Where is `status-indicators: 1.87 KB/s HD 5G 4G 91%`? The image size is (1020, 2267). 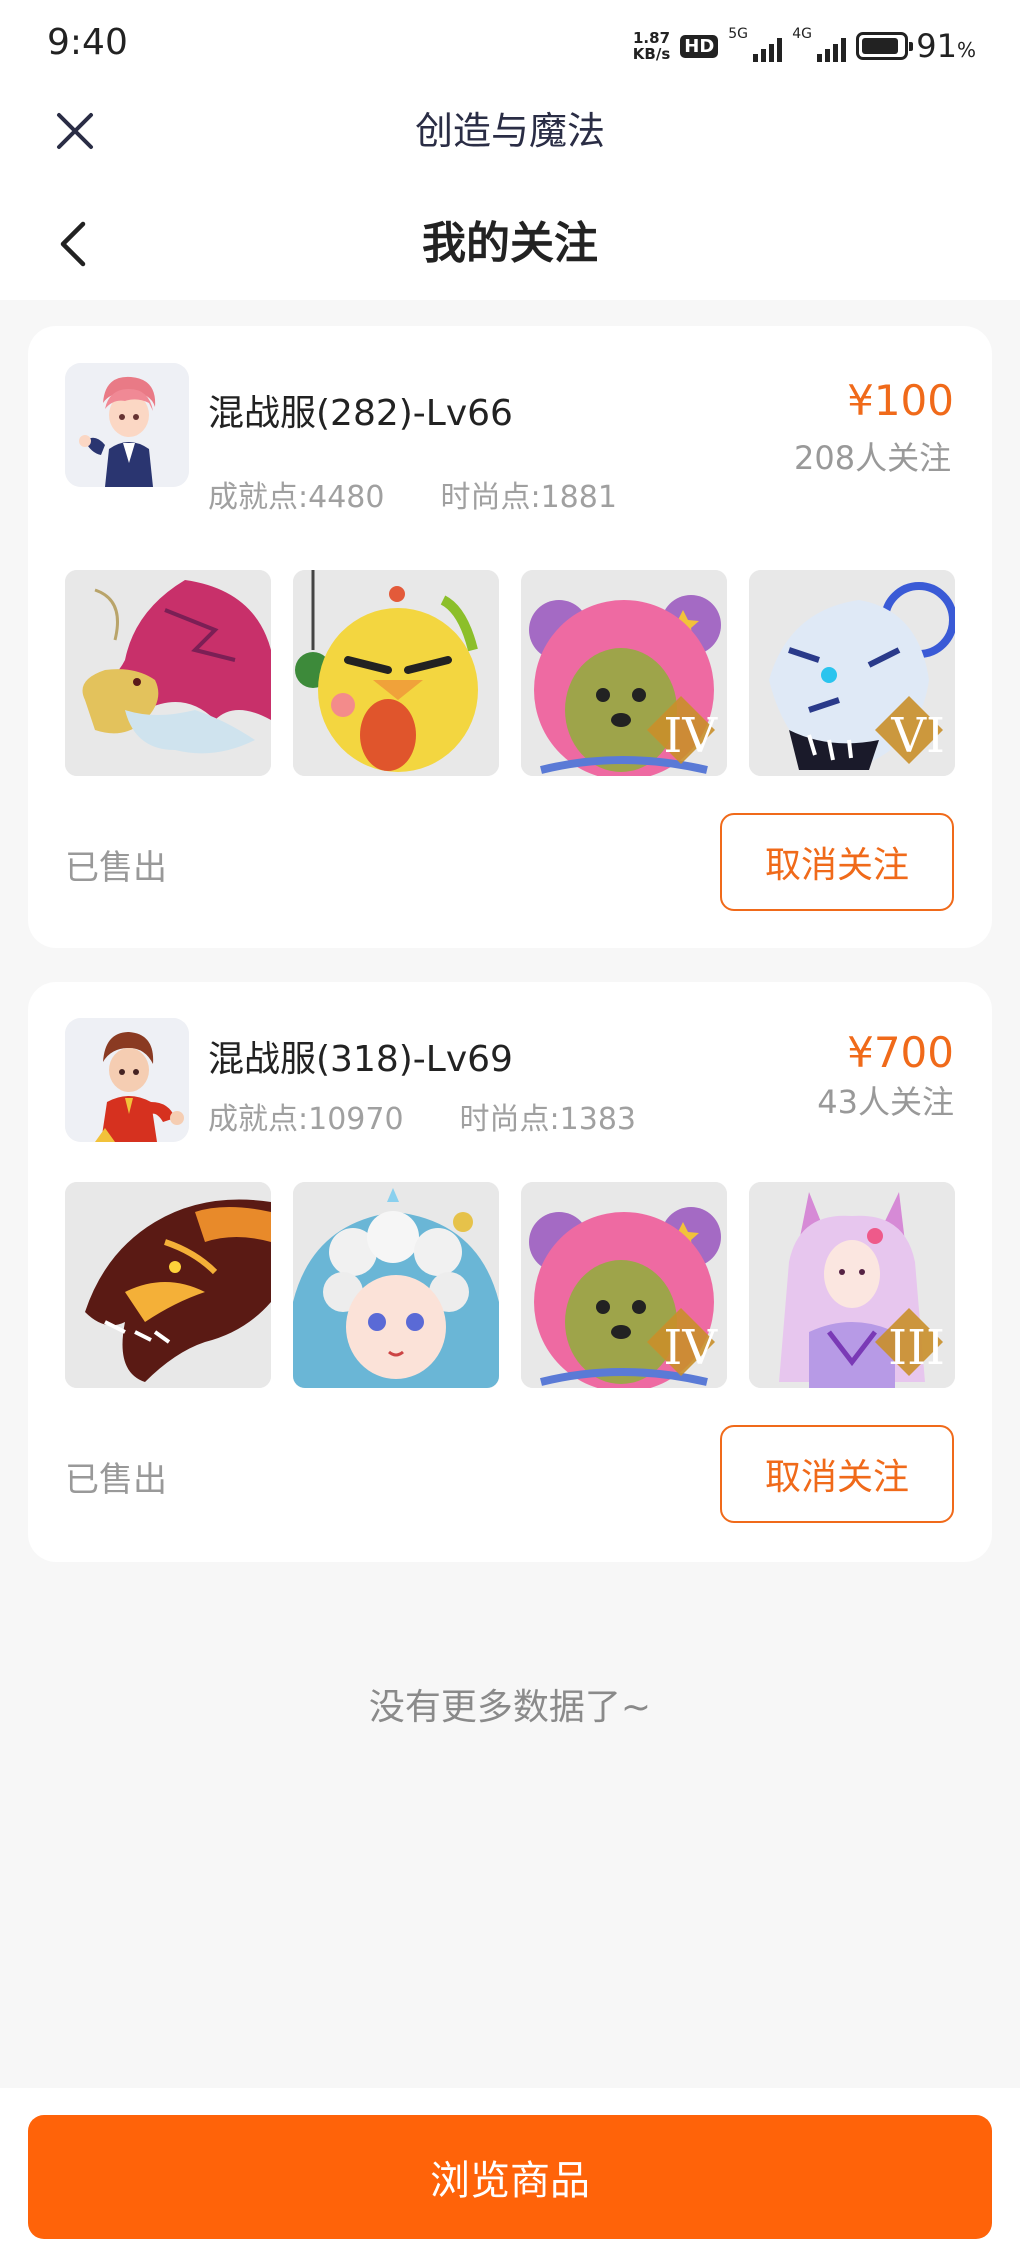 status-indicators: 1.87 KB/s HD 5G 4G 91% is located at coordinates (804, 46).